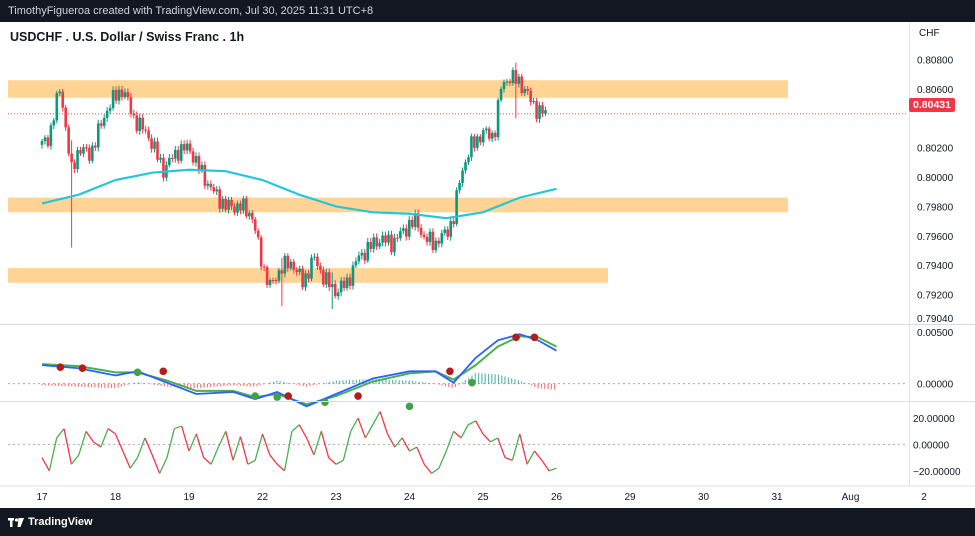 The height and width of the screenshot is (536, 975). What do you see at coordinates (929, 33) in the screenshot?
I see `currency-label: CHF` at bounding box center [929, 33].